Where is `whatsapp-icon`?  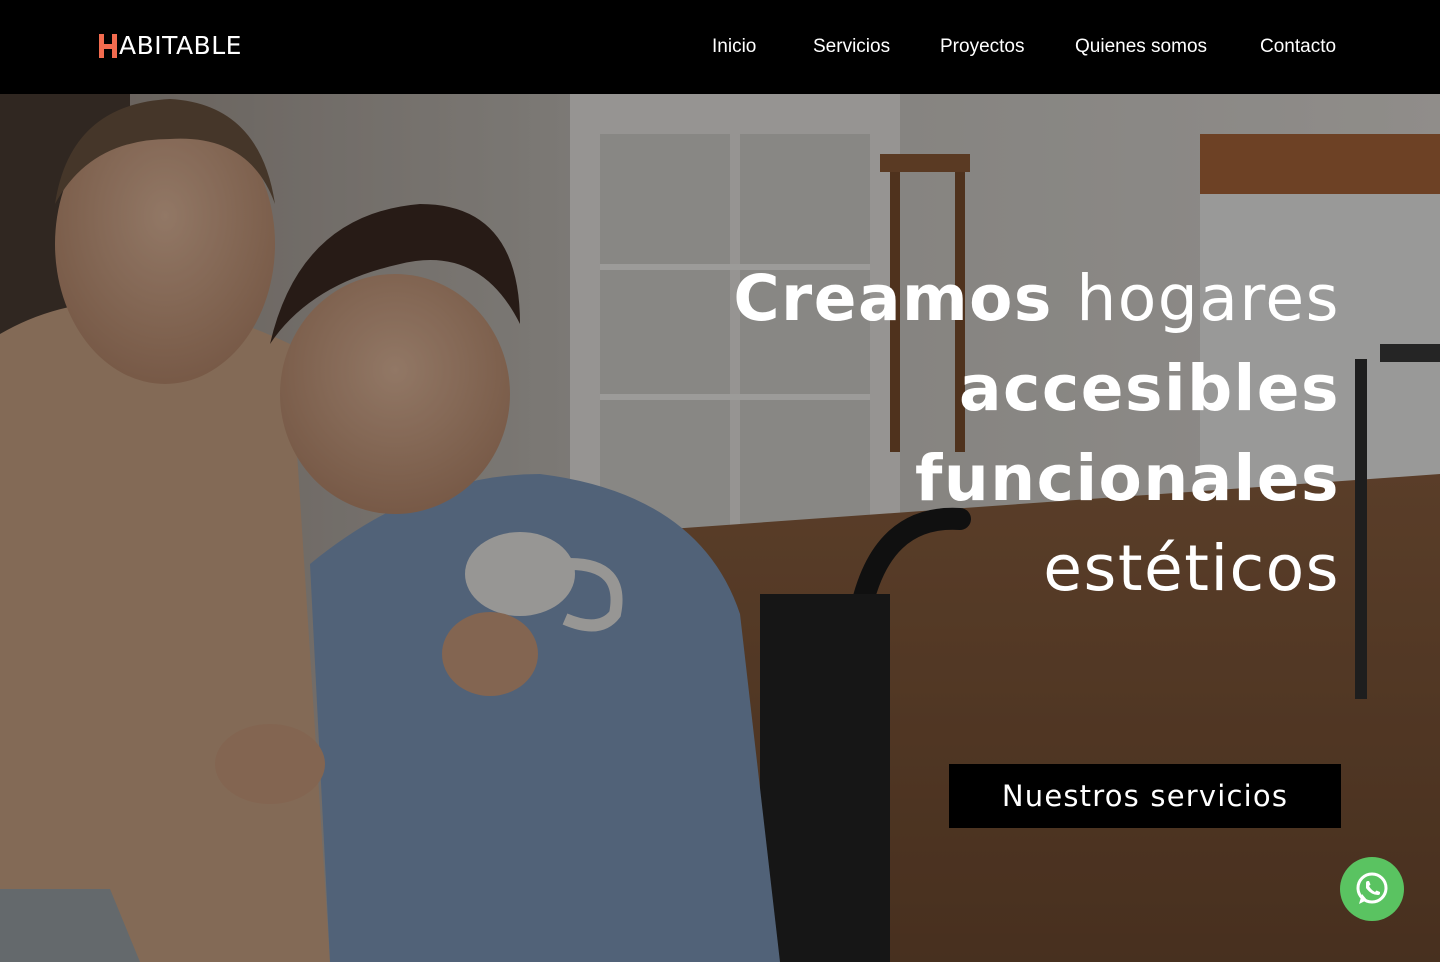 whatsapp-icon is located at coordinates (1372, 888).